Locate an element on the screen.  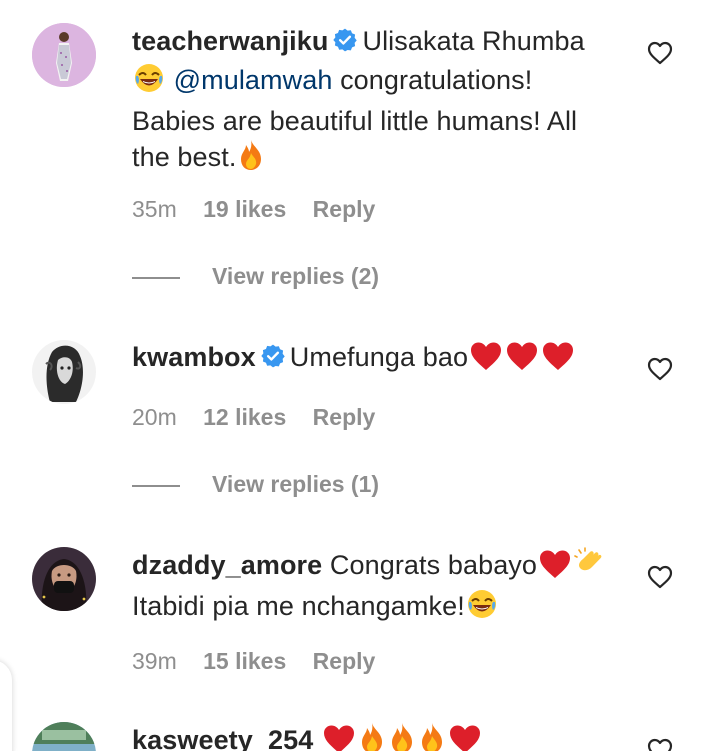
comment-meta: 35m 19 likes Reply is located at coordinates (263, 209).